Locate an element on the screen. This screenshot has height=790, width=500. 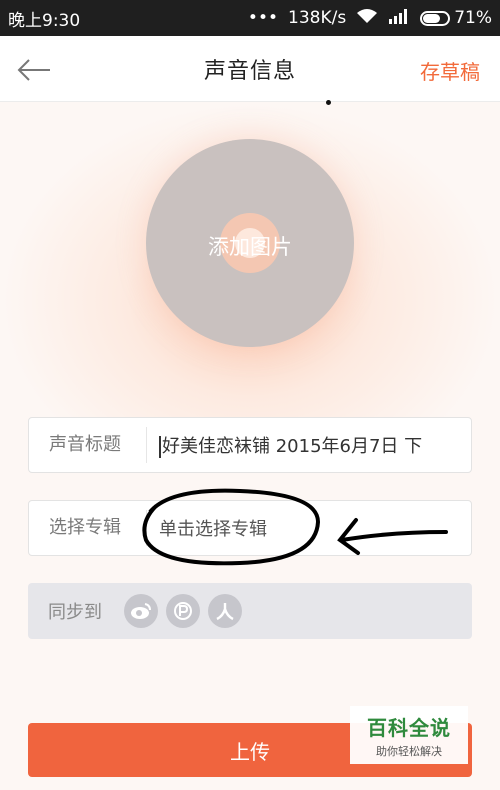
battery-indicator: 71% is located at coordinates (456, 18).